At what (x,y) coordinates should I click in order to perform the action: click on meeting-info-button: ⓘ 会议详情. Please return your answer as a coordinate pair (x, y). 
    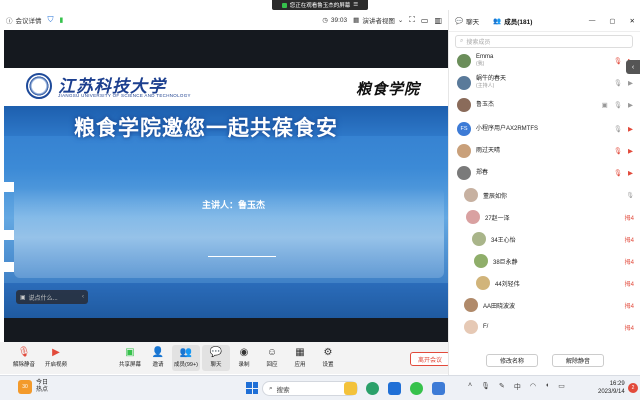
    Looking at the image, I should click on (24, 20).